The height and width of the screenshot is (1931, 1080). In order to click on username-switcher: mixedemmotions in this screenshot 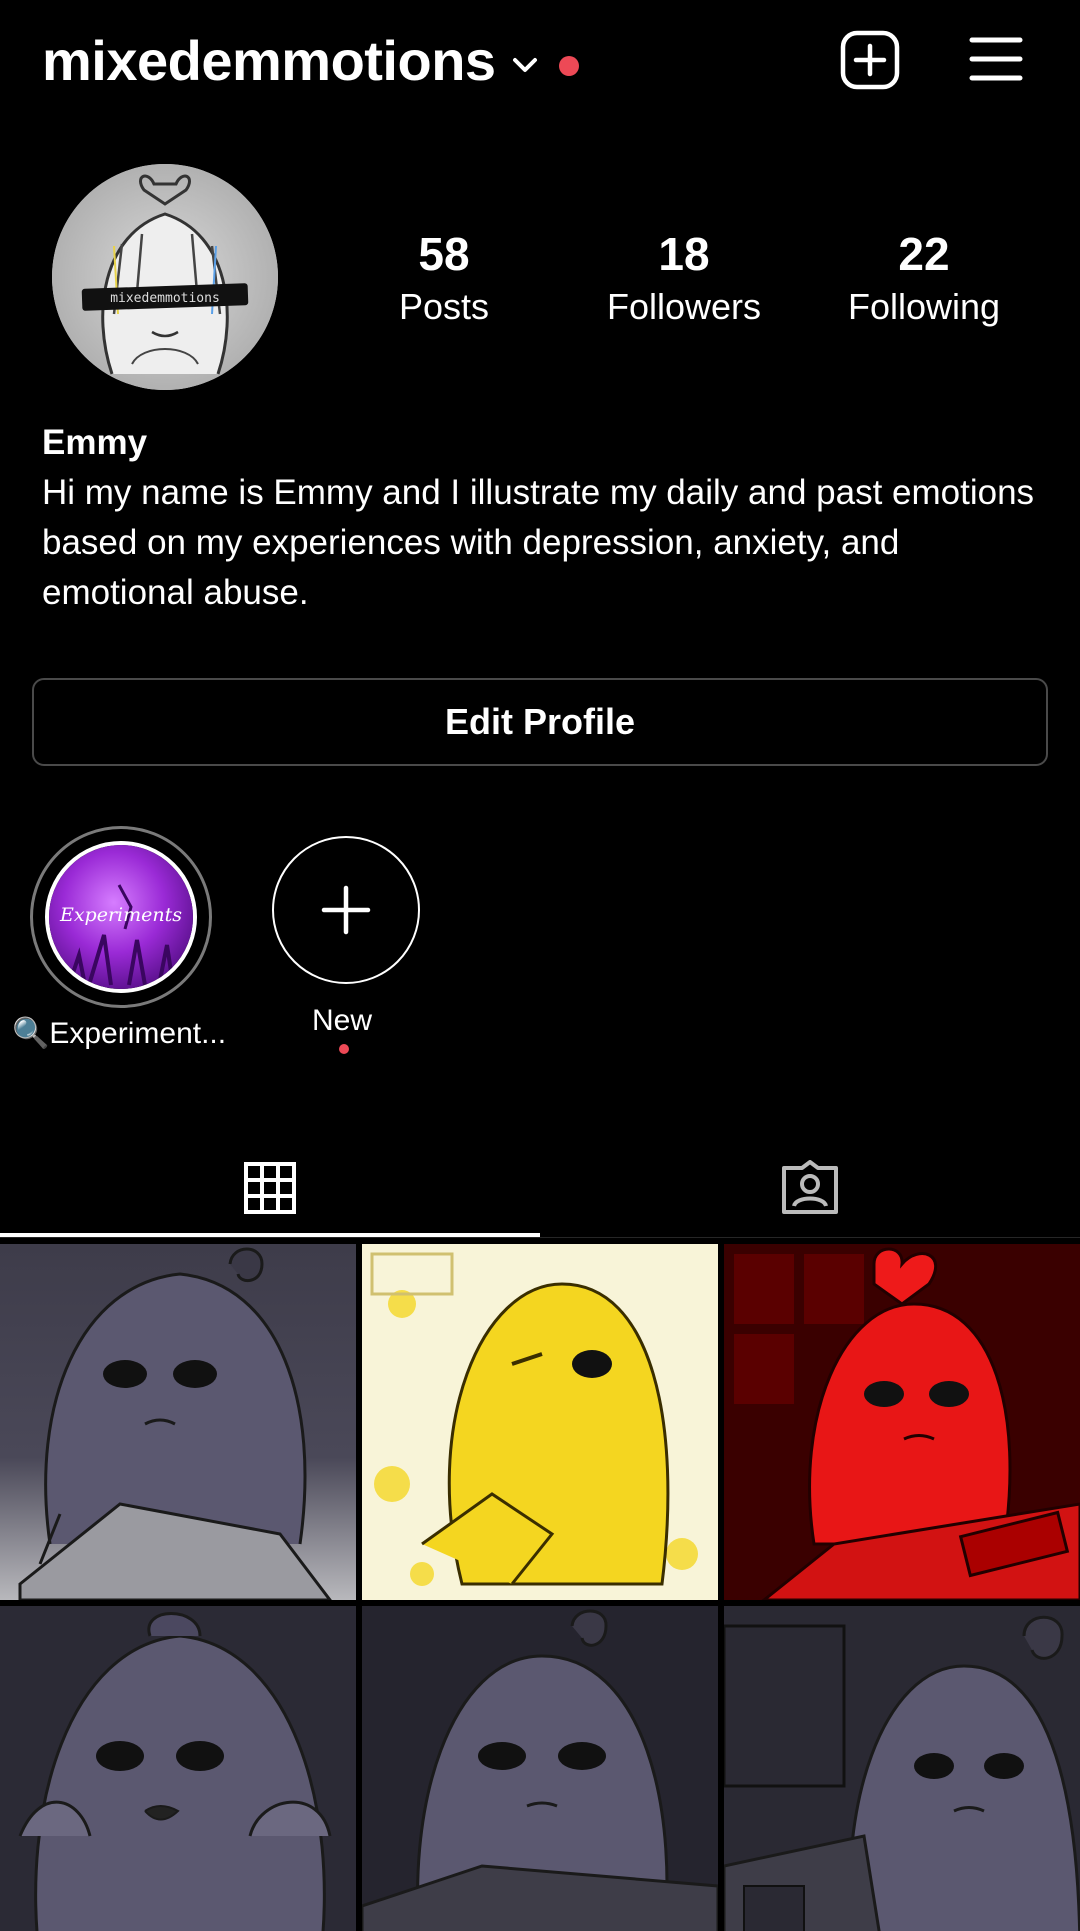, I will do `click(269, 61)`.